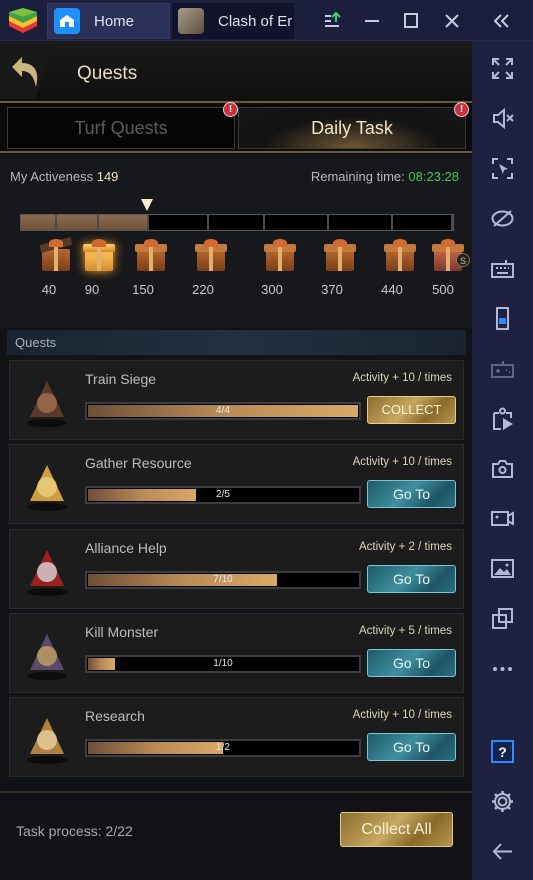 This screenshot has width=533, height=880. I want to click on activeness-value: 149, so click(107, 176).